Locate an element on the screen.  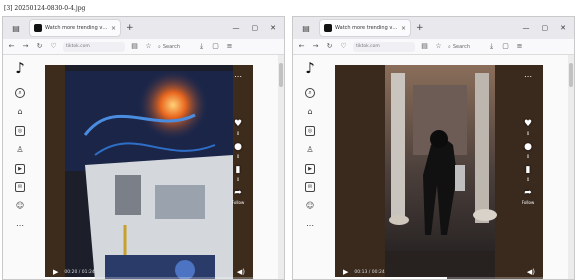
sidebar: ♪ ⌕ ⌂ ◎ ♙ ▶ ✉ ☺ ⋯ is located at coordinates (20, 167).